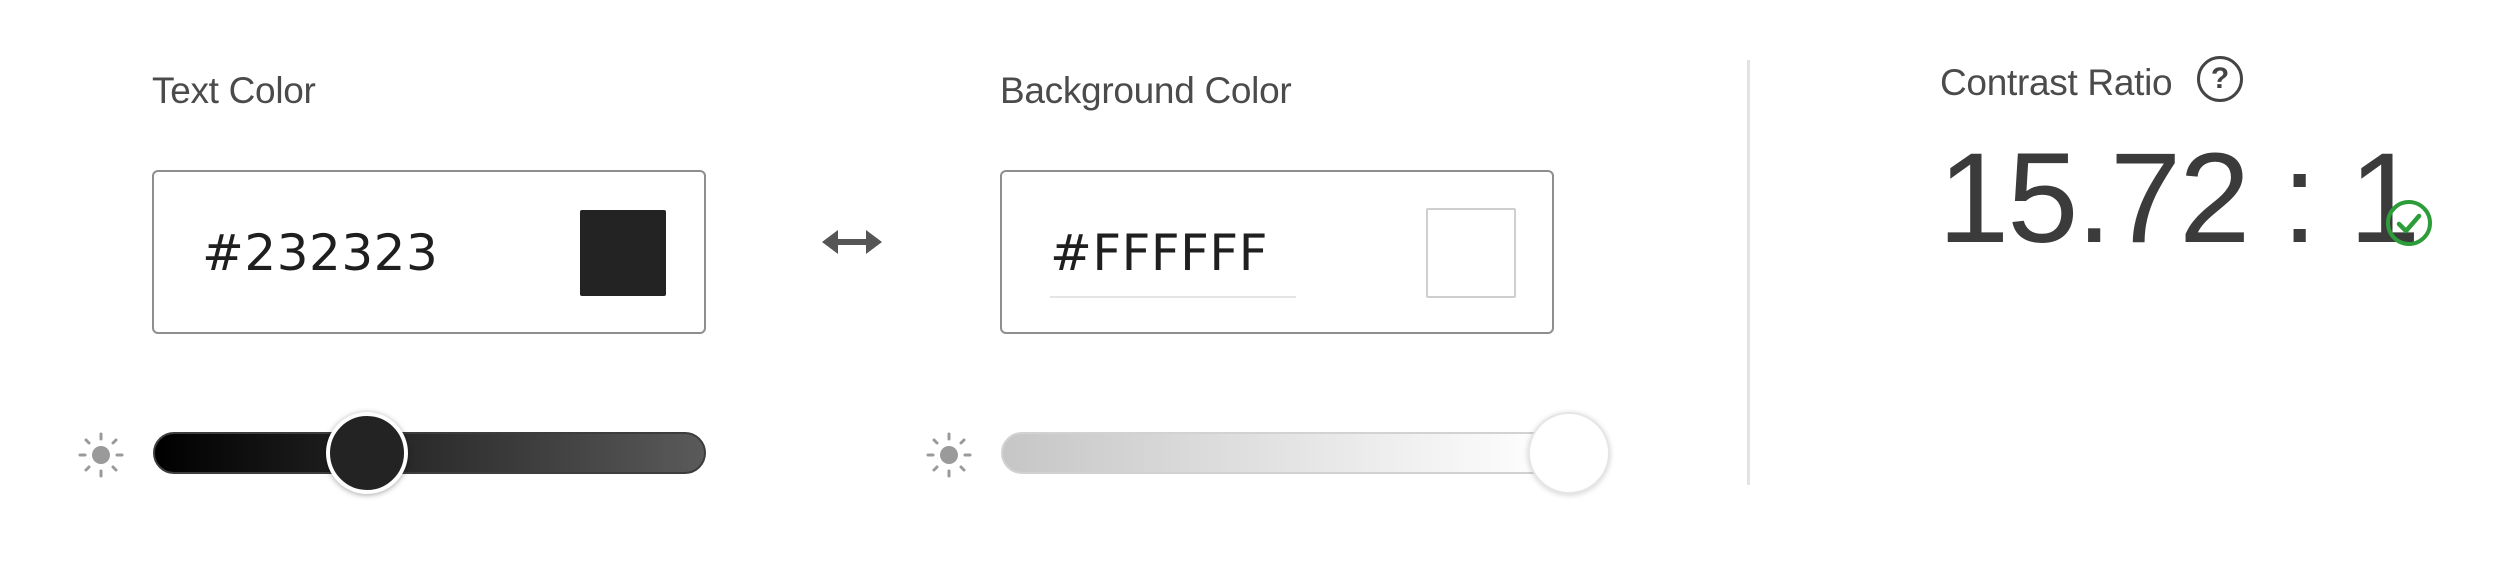 This screenshot has height=570, width=2500. I want to click on background-color-brightness-slider, so click(1277, 453).